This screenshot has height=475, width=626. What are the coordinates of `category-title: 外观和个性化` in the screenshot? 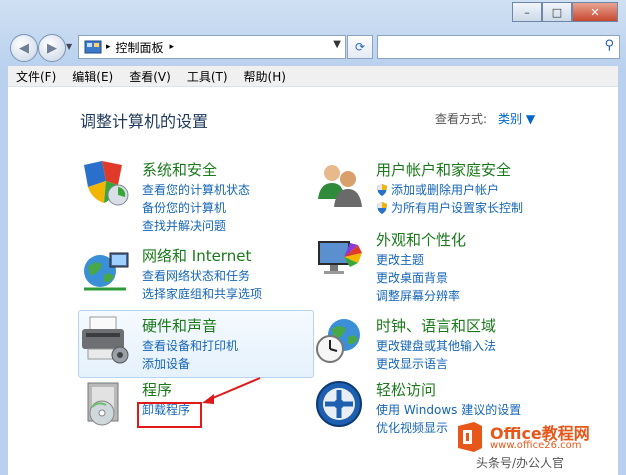 It's located at (421, 239).